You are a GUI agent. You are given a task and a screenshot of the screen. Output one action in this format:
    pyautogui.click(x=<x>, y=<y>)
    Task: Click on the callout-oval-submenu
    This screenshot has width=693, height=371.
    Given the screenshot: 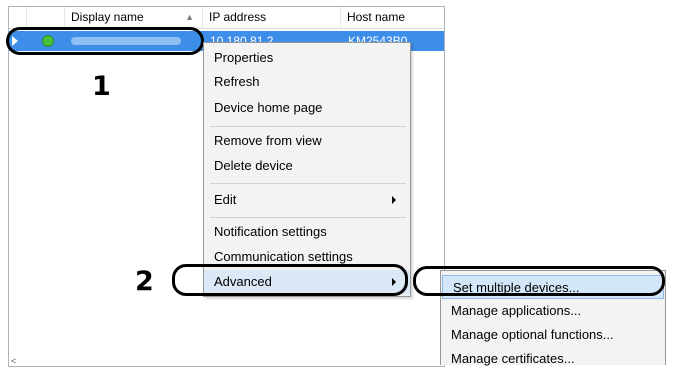 What is the action you would take?
    pyautogui.click(x=539, y=281)
    